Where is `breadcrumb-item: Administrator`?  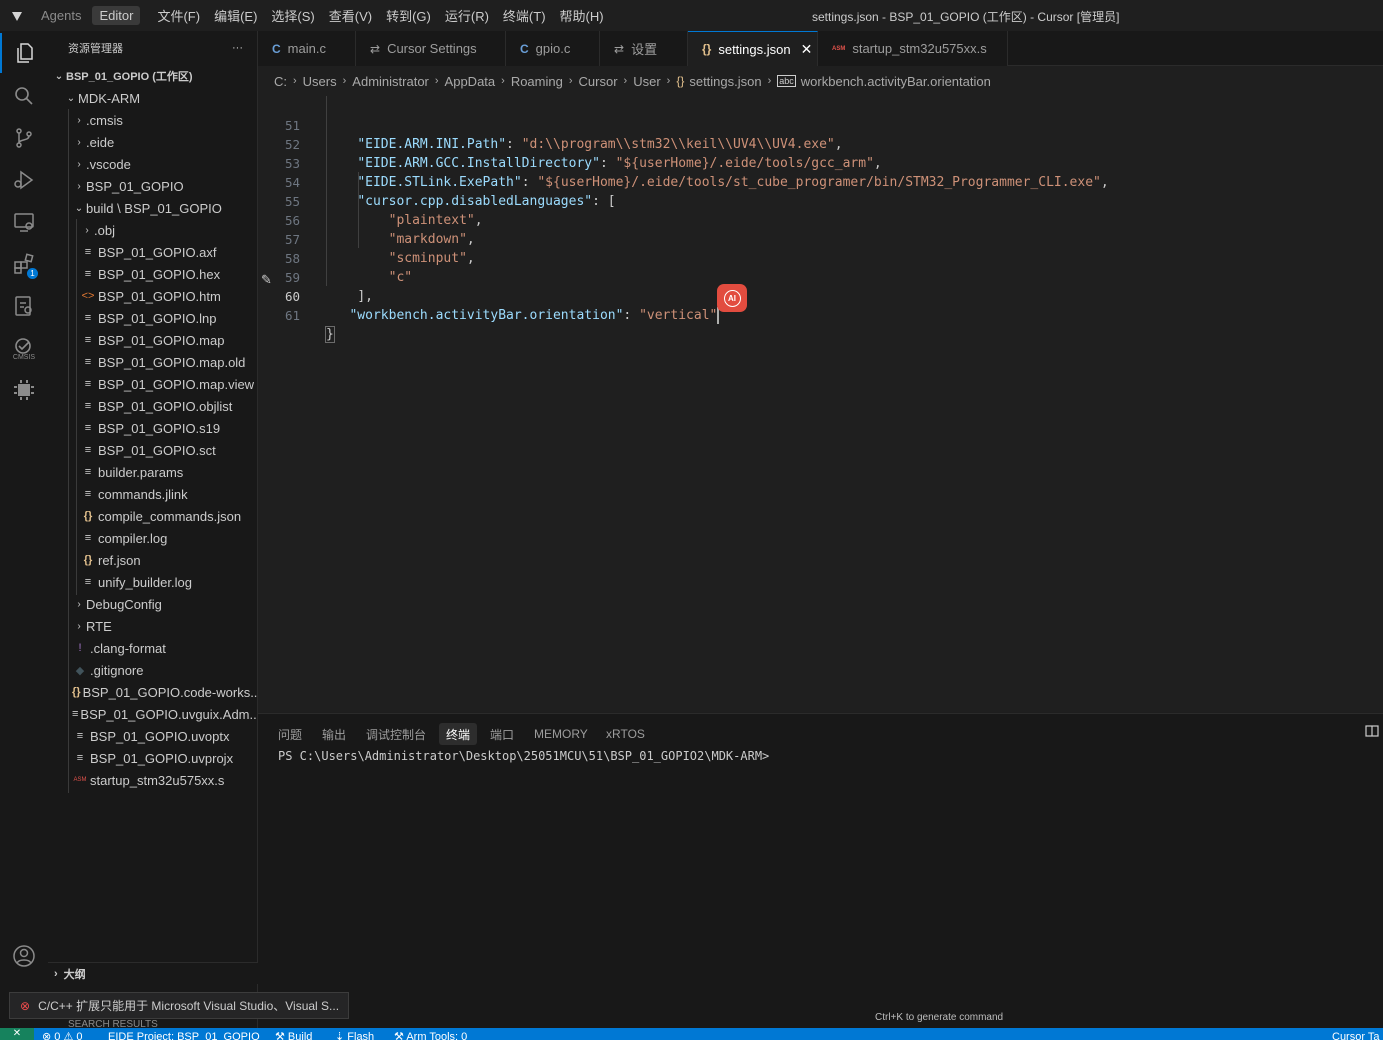 breadcrumb-item: Administrator is located at coordinates (390, 81).